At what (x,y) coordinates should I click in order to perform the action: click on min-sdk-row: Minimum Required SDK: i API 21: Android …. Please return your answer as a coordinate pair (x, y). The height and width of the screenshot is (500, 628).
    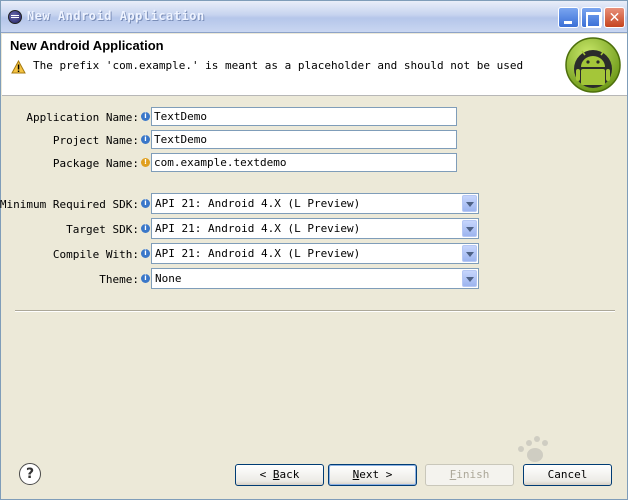
    Looking at the image, I should click on (314, 203).